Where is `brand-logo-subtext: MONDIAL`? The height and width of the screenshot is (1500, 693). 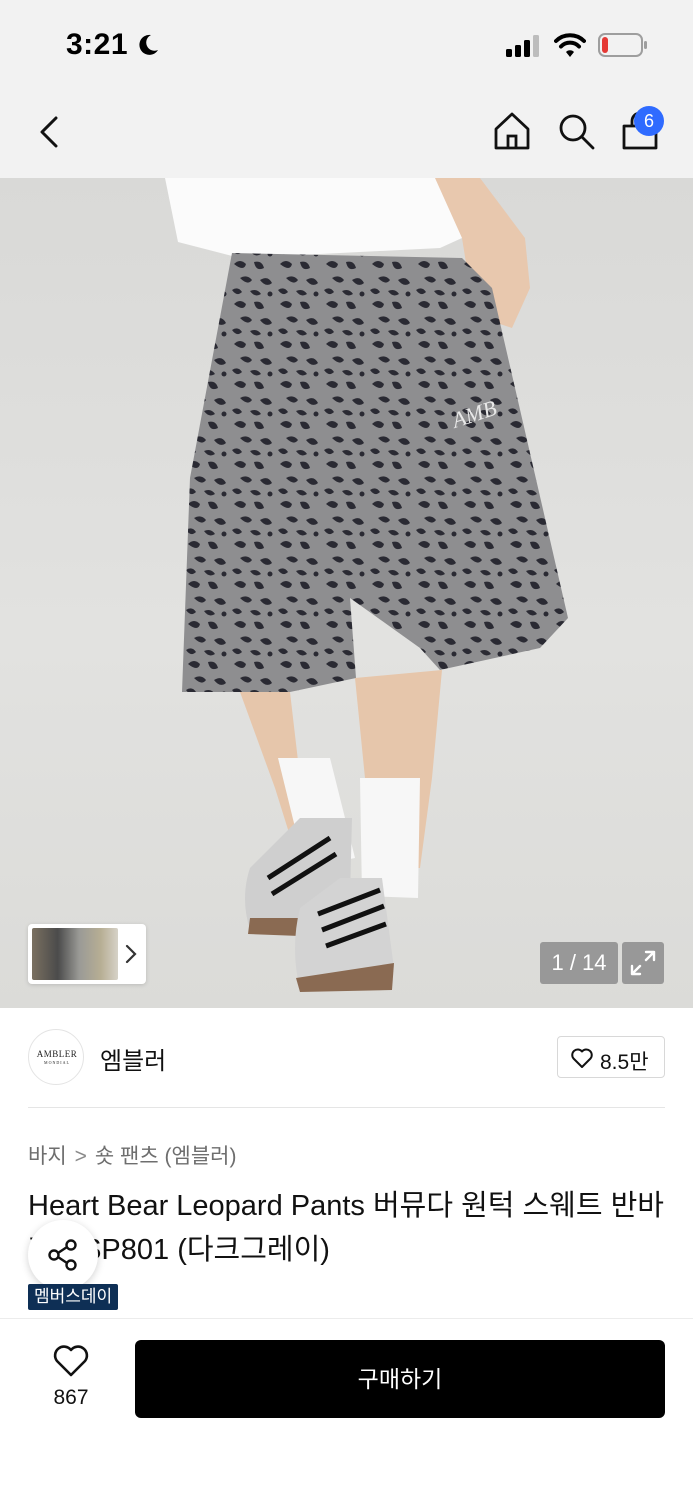 brand-logo-subtext: MONDIAL is located at coordinates (57, 1062).